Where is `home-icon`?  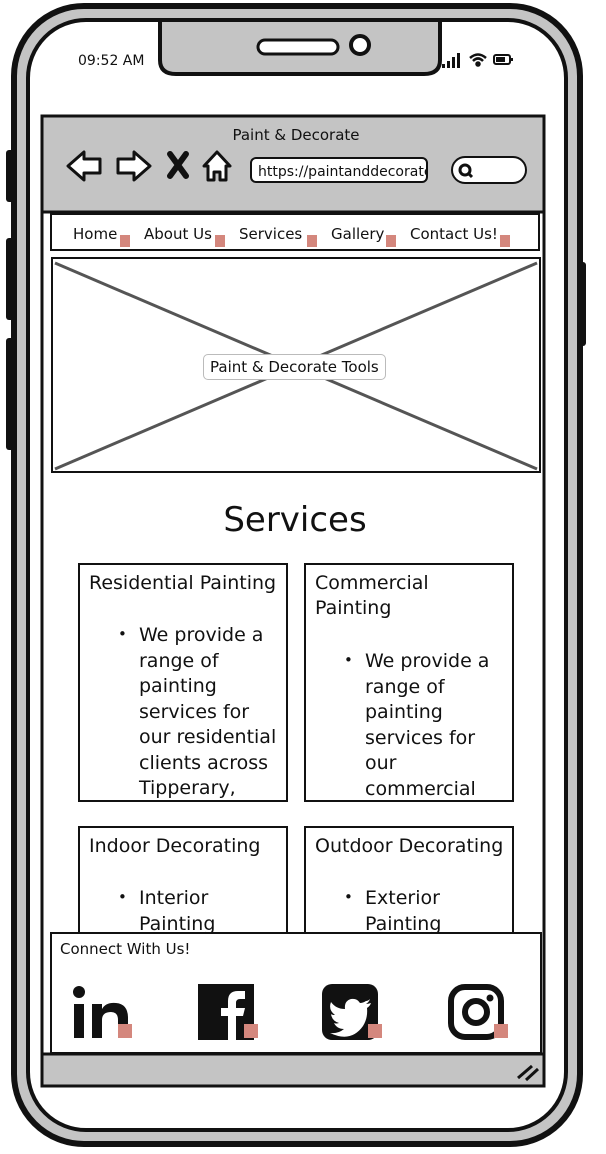
home-icon is located at coordinates (217, 166).